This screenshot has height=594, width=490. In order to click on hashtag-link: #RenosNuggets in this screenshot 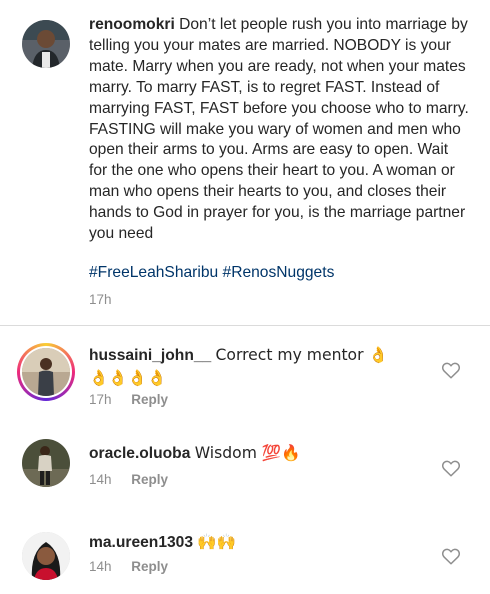, I will do `click(279, 272)`.